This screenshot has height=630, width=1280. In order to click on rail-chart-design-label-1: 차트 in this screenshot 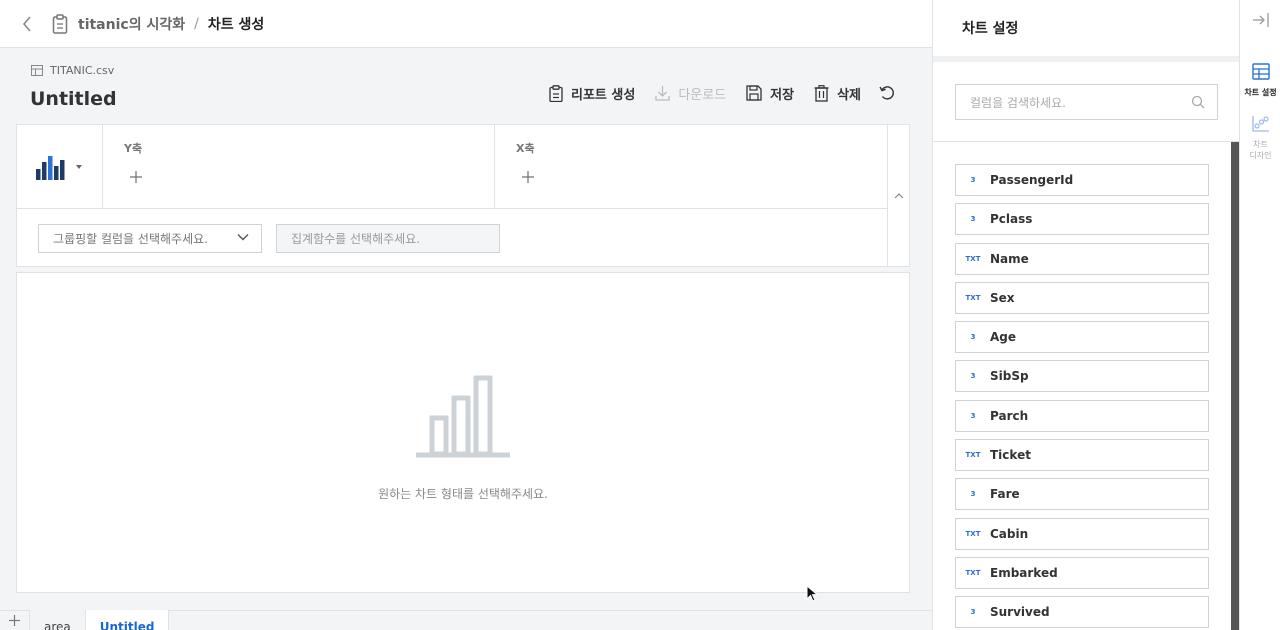, I will do `click(1260, 144)`.